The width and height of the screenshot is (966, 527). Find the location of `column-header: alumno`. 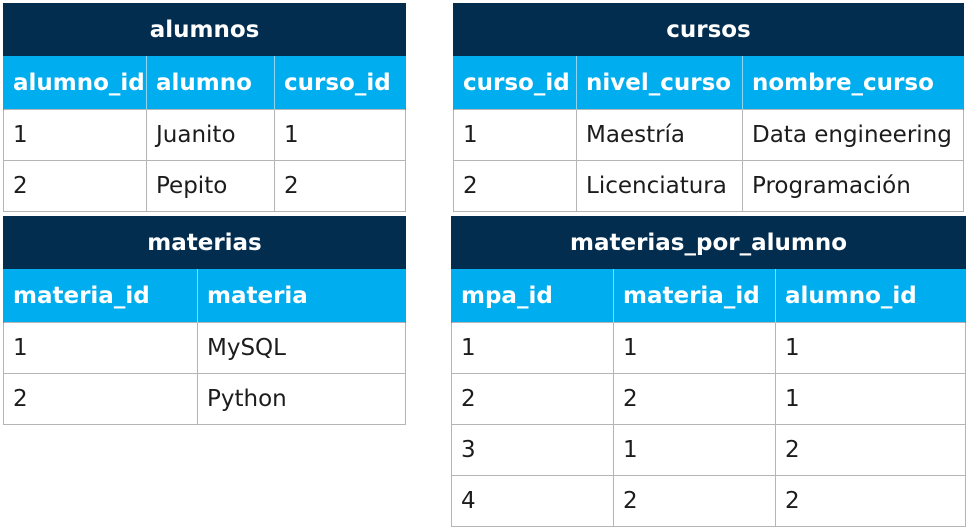

column-header: alumno is located at coordinates (210, 82).